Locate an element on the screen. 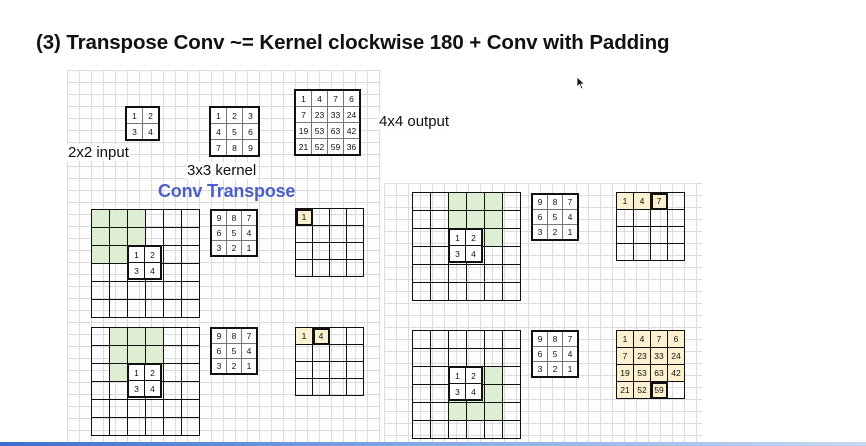  partial-output-cell: 63 is located at coordinates (659, 373).